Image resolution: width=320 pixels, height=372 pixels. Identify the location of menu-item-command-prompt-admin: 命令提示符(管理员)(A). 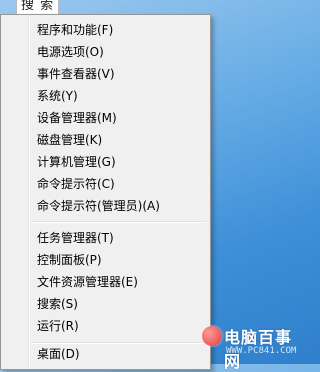
(105, 206).